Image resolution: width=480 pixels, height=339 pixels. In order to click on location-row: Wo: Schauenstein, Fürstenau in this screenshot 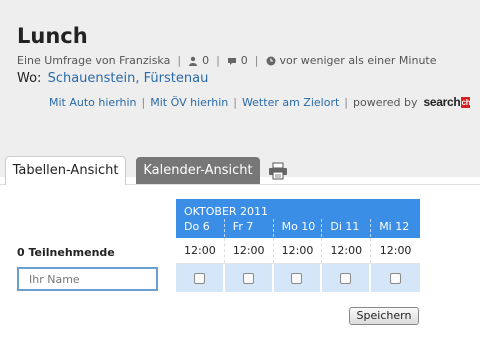, I will do `click(112, 78)`.